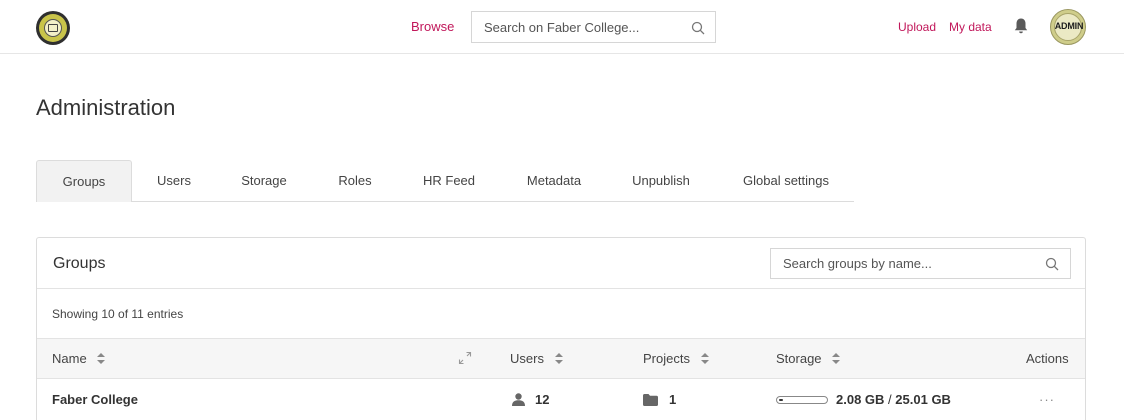 The width and height of the screenshot is (1124, 420). What do you see at coordinates (923, 399) in the screenshot?
I see `storage-total: 25.01 GB` at bounding box center [923, 399].